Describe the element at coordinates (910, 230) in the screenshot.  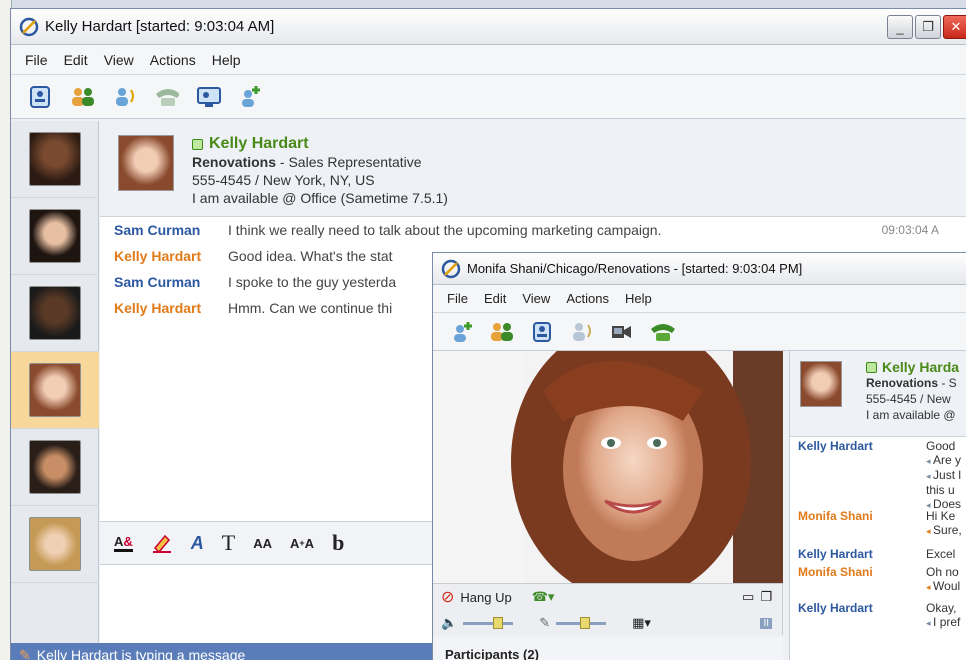
I see `message-time: 09:03:04 A` at that location.